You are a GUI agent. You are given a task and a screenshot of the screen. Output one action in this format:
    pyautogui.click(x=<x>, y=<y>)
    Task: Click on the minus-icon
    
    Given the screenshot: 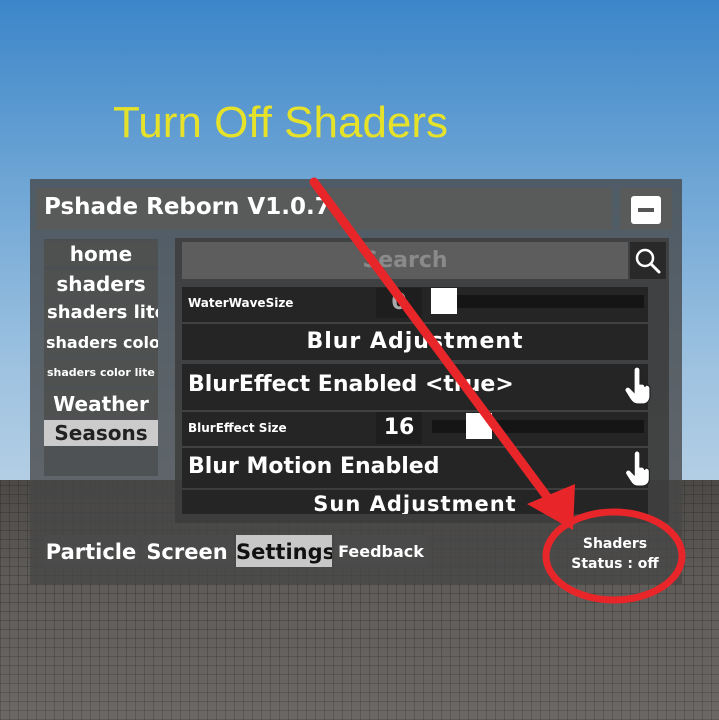 What is the action you would take?
    pyautogui.click(x=646, y=210)
    